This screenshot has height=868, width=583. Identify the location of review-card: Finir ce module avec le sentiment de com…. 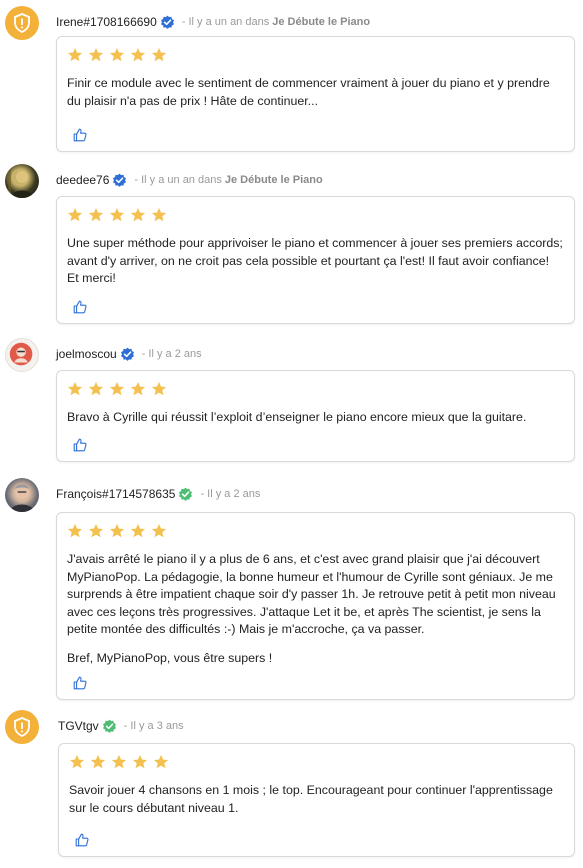
(315, 94).